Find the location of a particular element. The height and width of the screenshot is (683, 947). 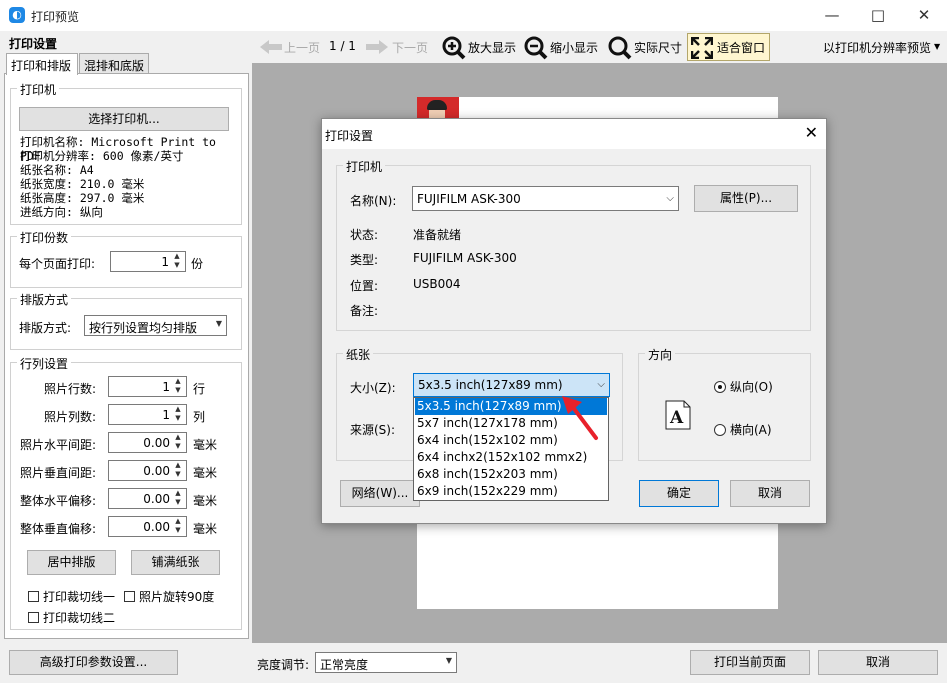

zoom-out-icon is located at coordinates (536, 48).